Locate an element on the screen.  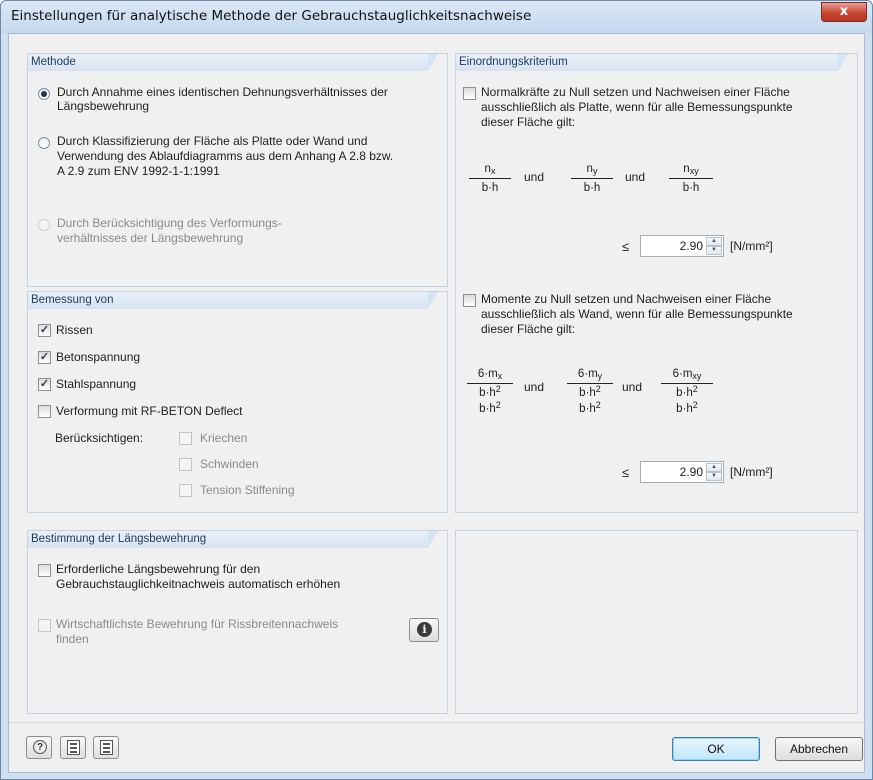
kriechen-label: Kriechen is located at coordinates (224, 438).